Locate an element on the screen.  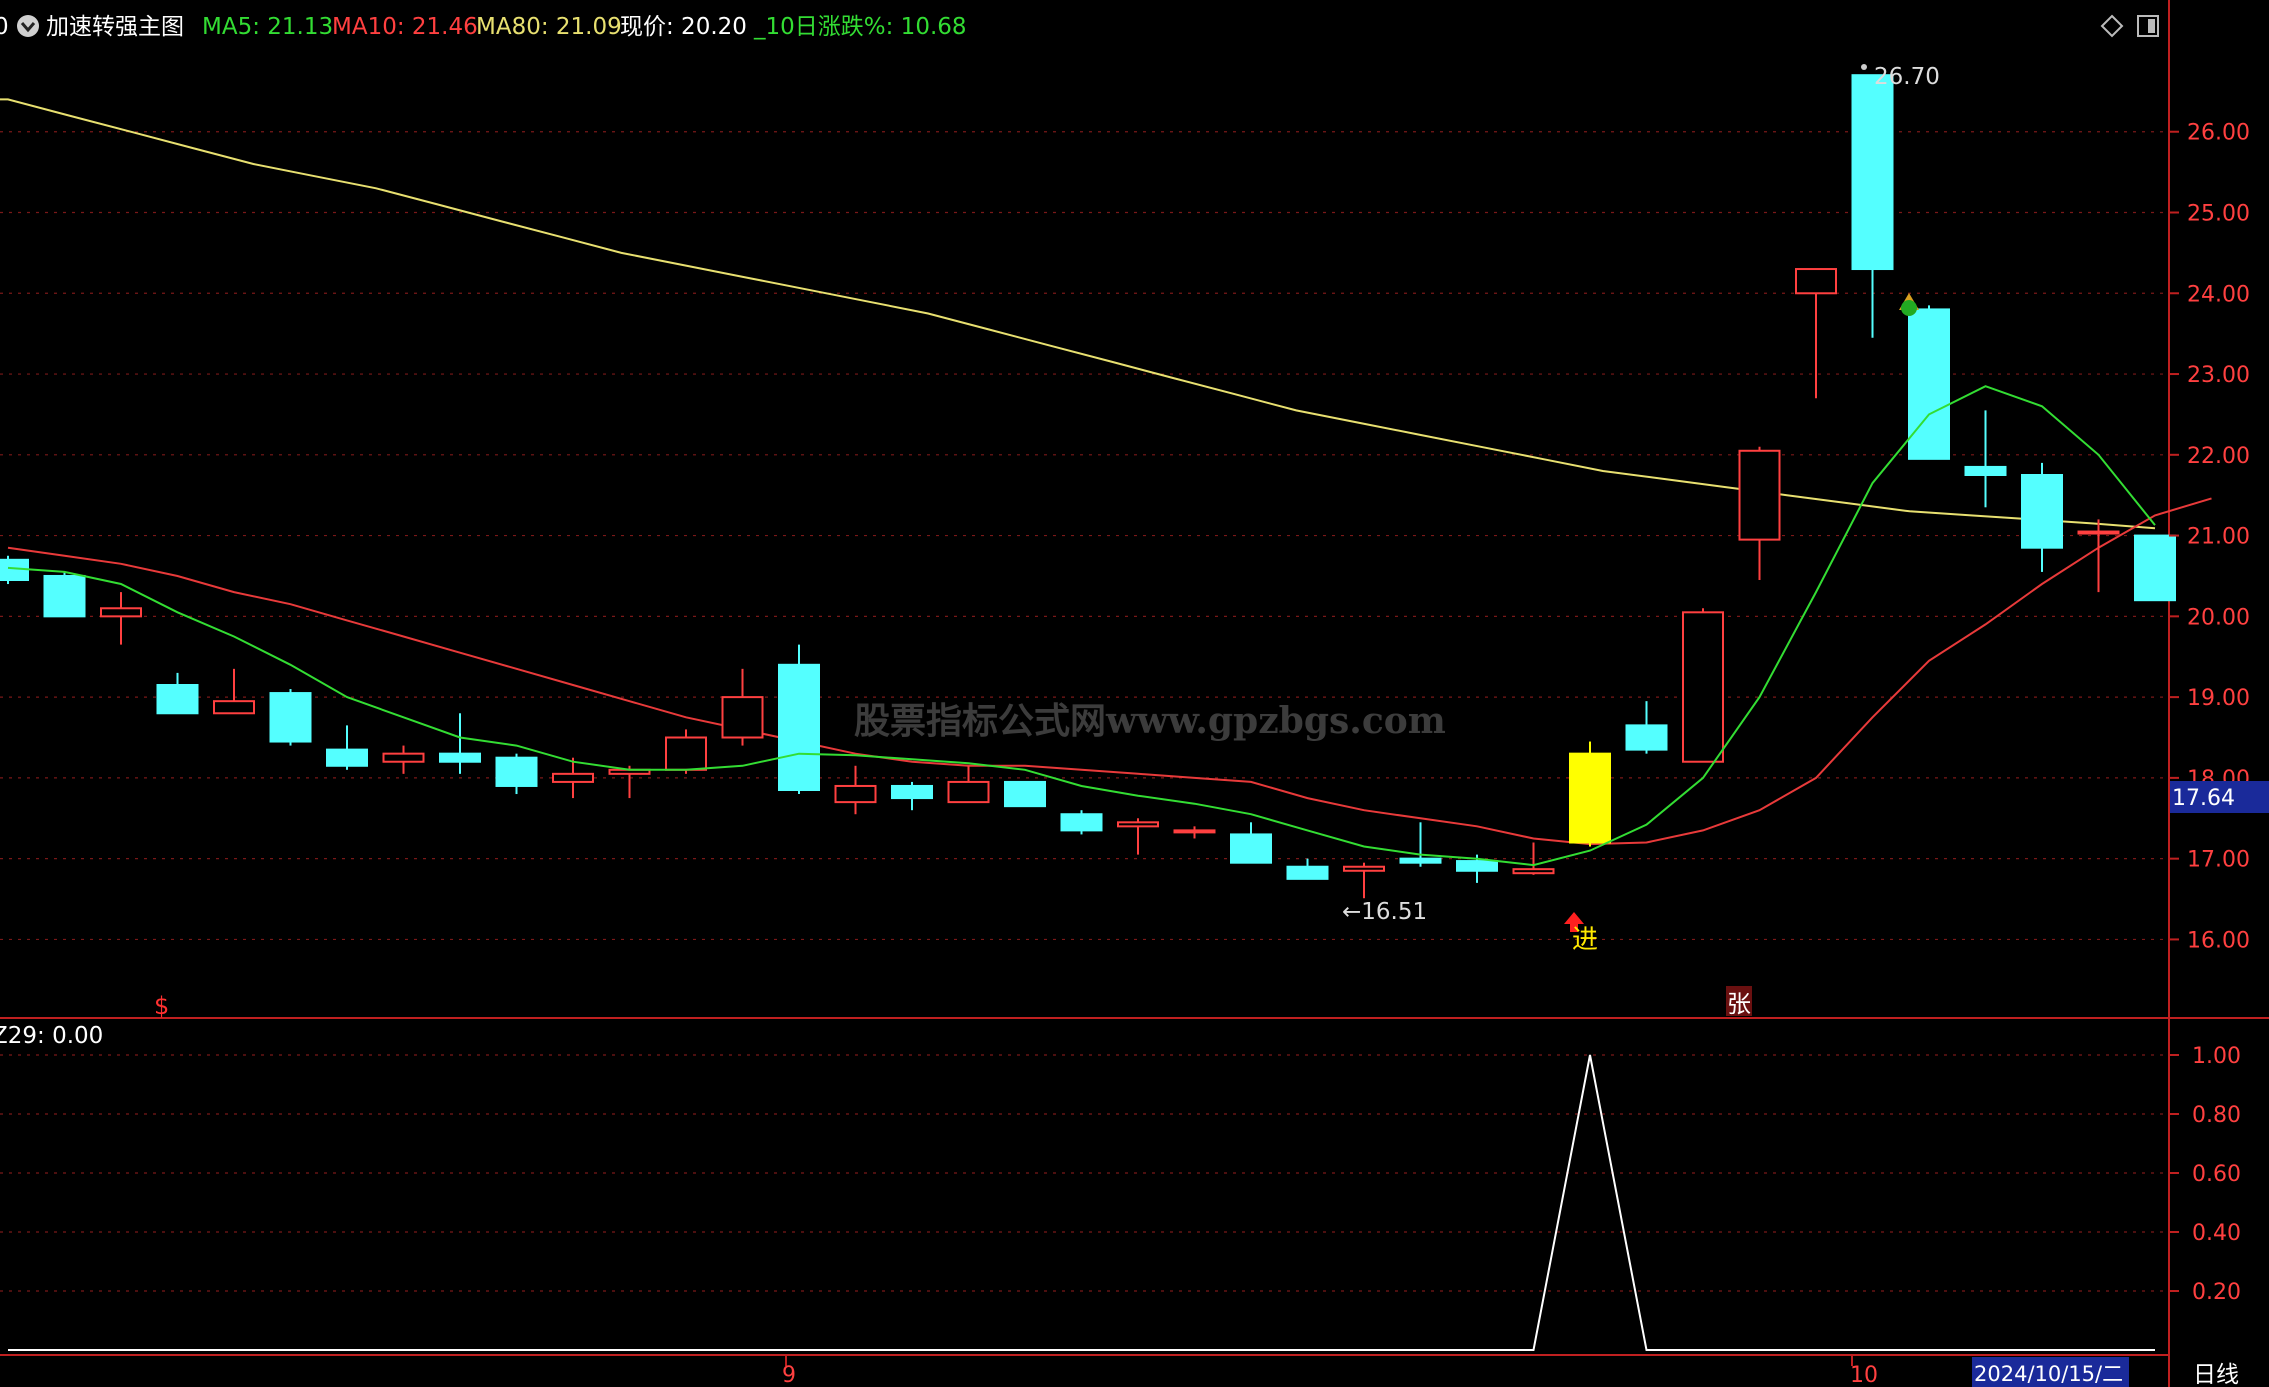
indicator-title: 加速转强主图 is located at coordinates (115, 27).